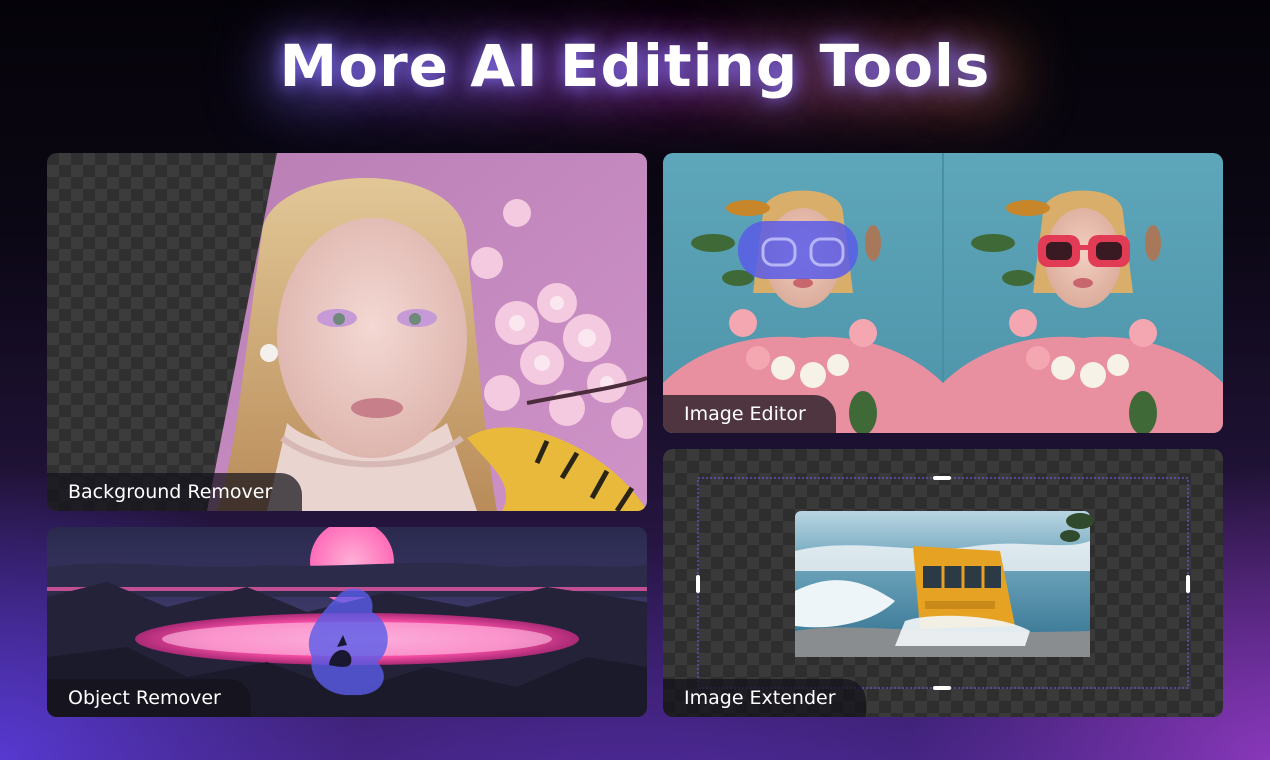 This screenshot has height=760, width=1270. I want to click on background-remover-label: Background Remover, so click(175, 492).